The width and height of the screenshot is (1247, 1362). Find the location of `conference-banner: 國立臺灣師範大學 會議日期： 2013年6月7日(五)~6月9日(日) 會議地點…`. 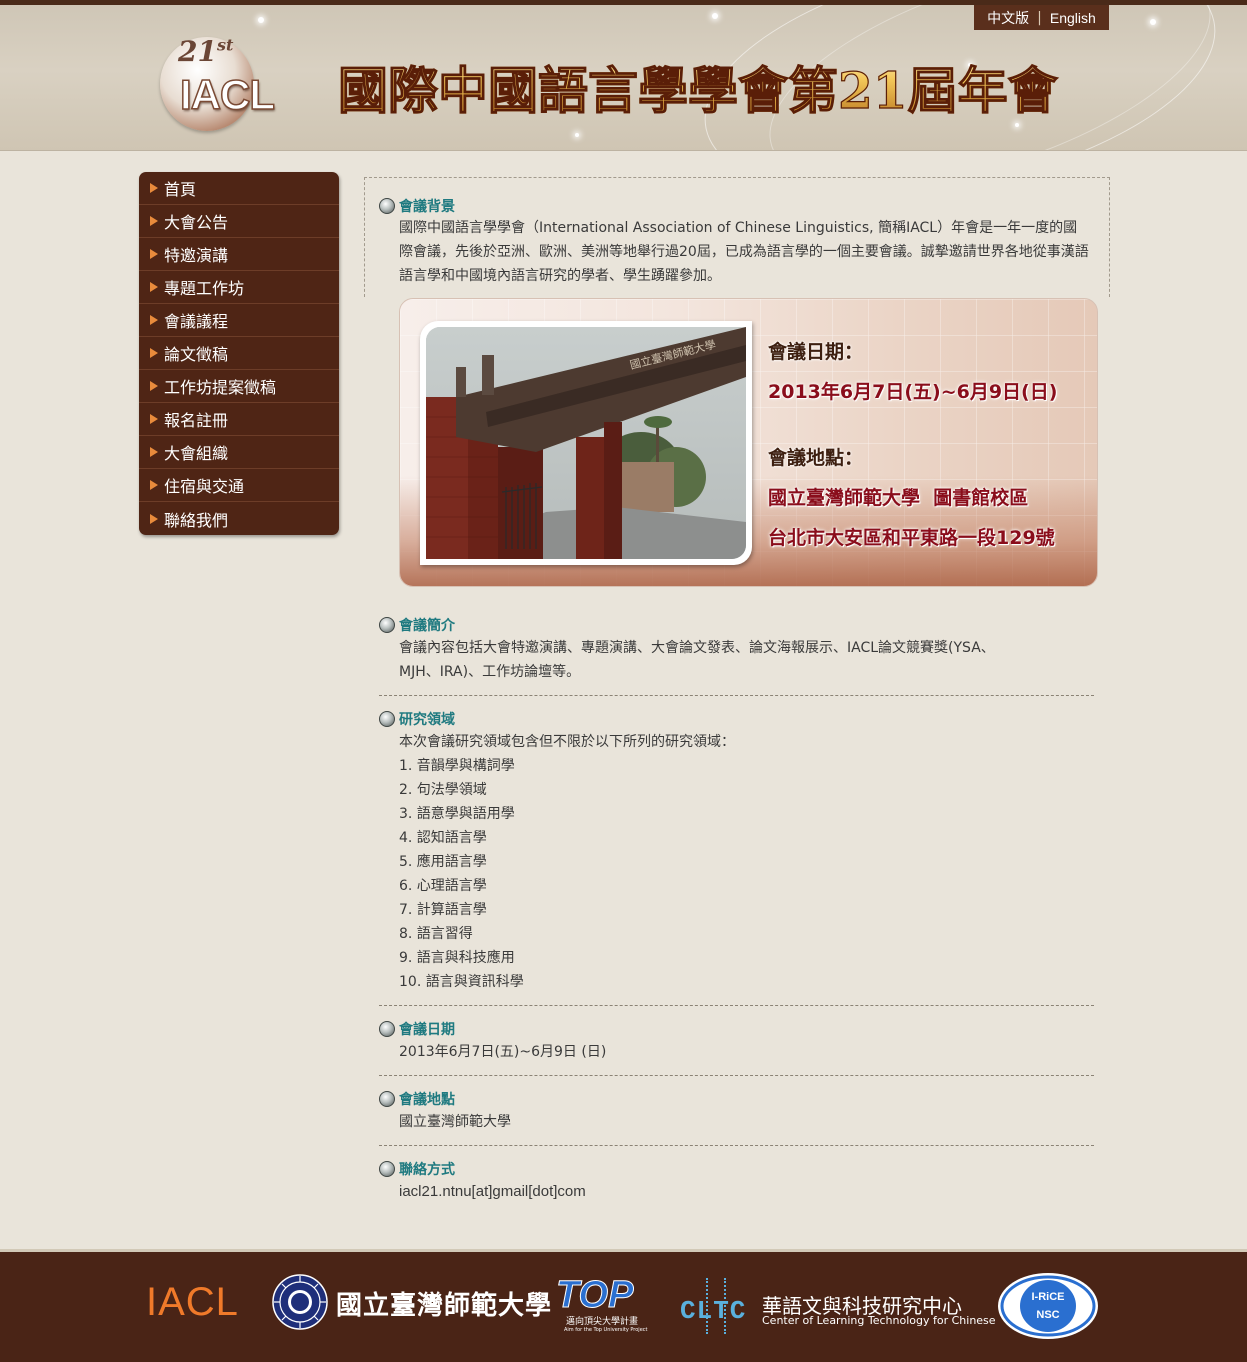

conference-banner: 國立臺灣師範大學 會議日期： 2013年6月7日(五)~6月9日(日) 會議地點… is located at coordinates (748, 442).